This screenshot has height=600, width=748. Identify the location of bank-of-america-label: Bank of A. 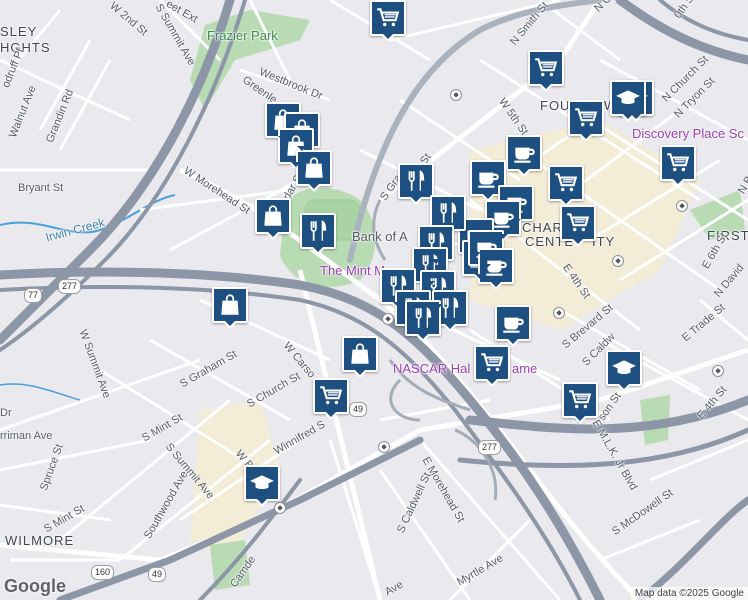
(380, 236).